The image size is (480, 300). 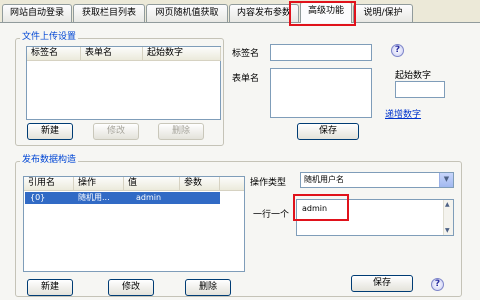 What do you see at coordinates (321, 93) in the screenshot?
I see `form-name-input` at bounding box center [321, 93].